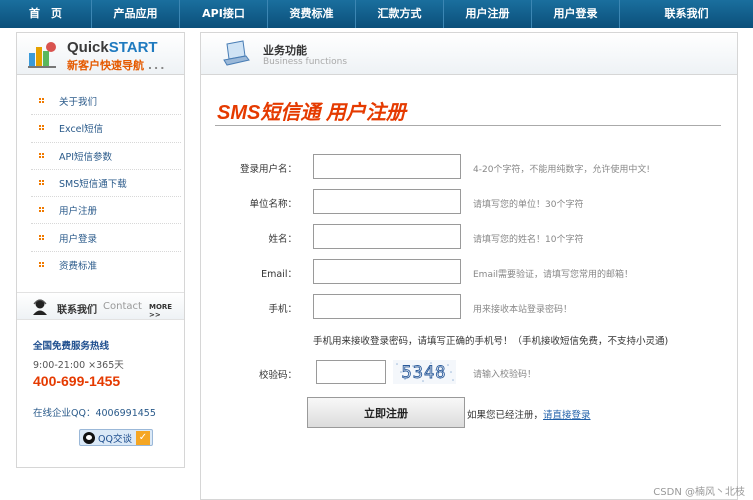 This screenshot has height=500, width=753. What do you see at coordinates (273, 204) in the screenshot?
I see `company-label: 单位名称：` at bounding box center [273, 204].